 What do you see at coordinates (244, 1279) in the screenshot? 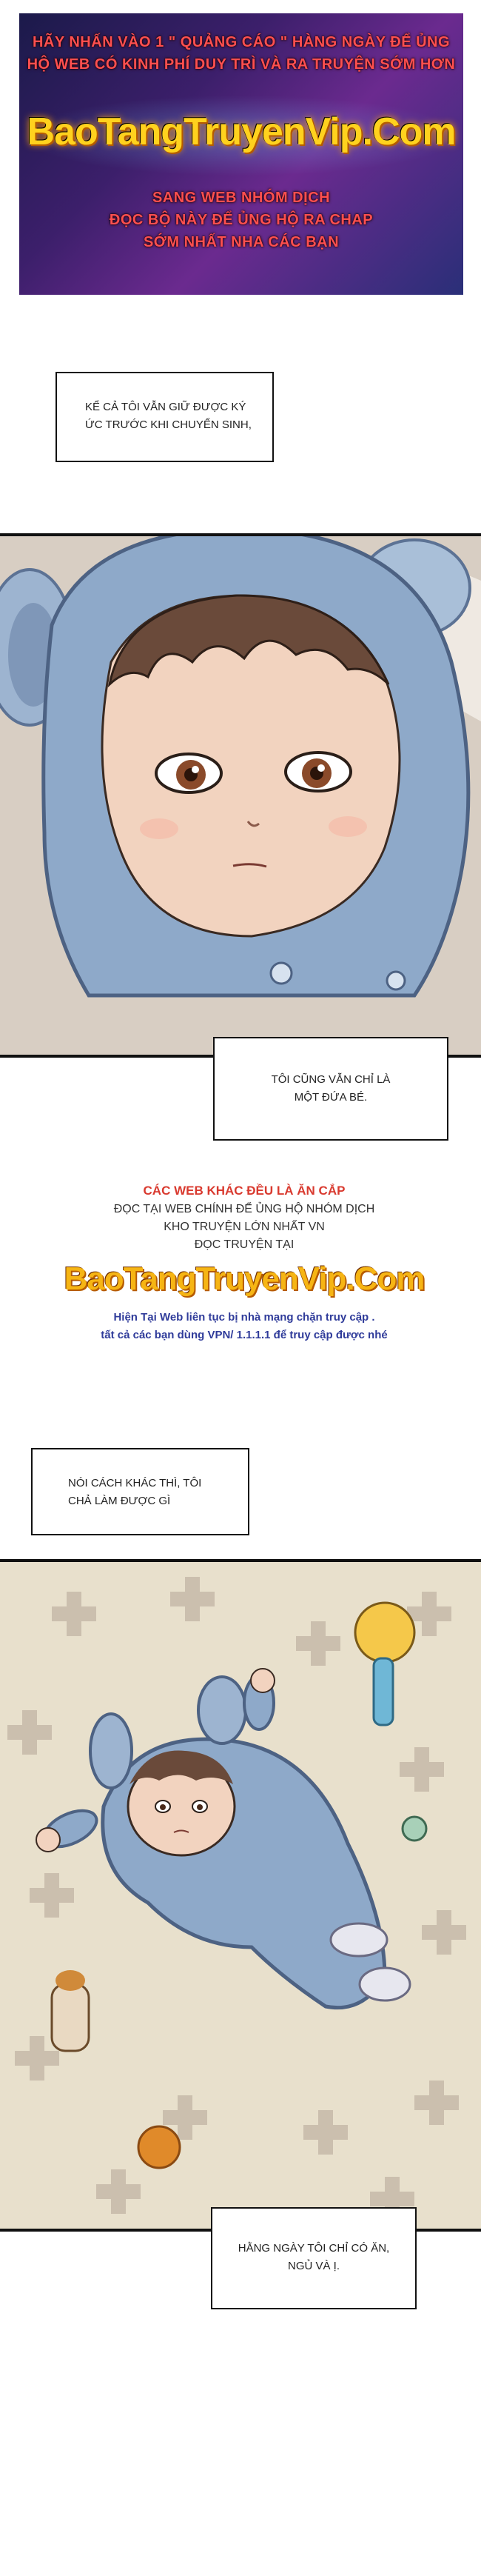
I see `ad-brand-link: BaoTangTruyenVip.Com` at bounding box center [244, 1279].